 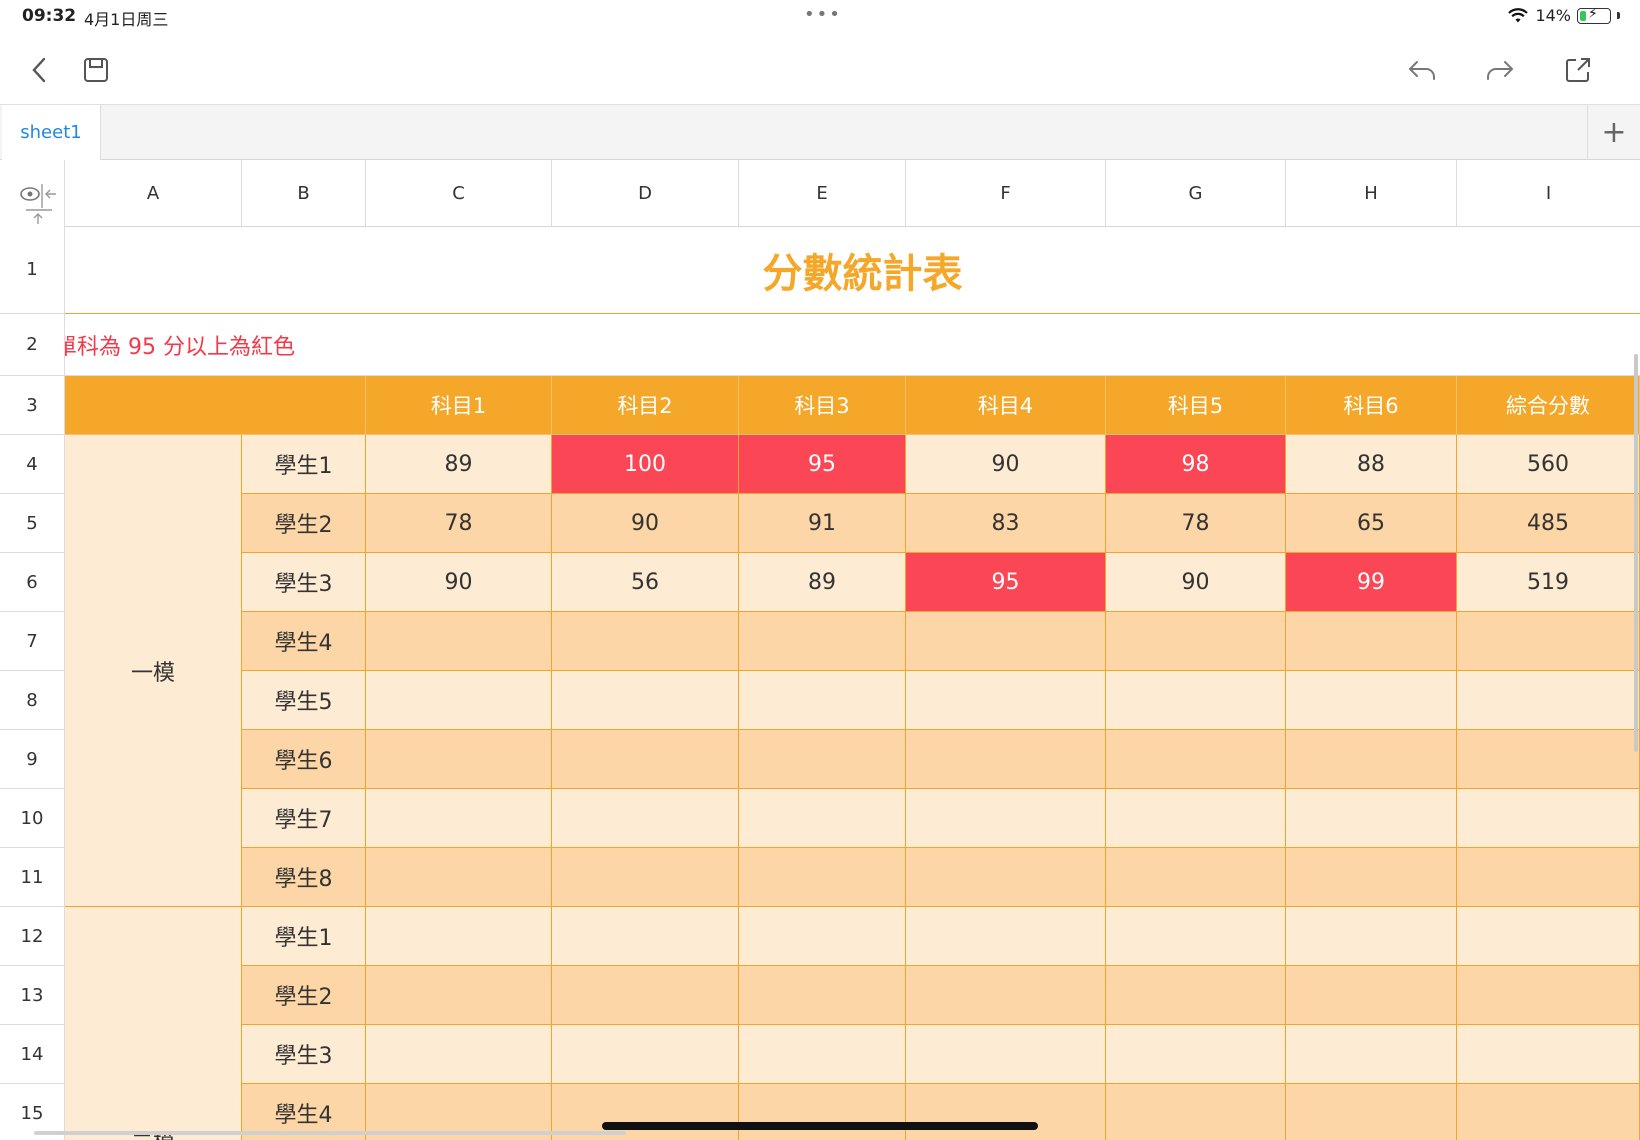 What do you see at coordinates (1196, 523) in the screenshot?
I see `score-cell: 78` at bounding box center [1196, 523].